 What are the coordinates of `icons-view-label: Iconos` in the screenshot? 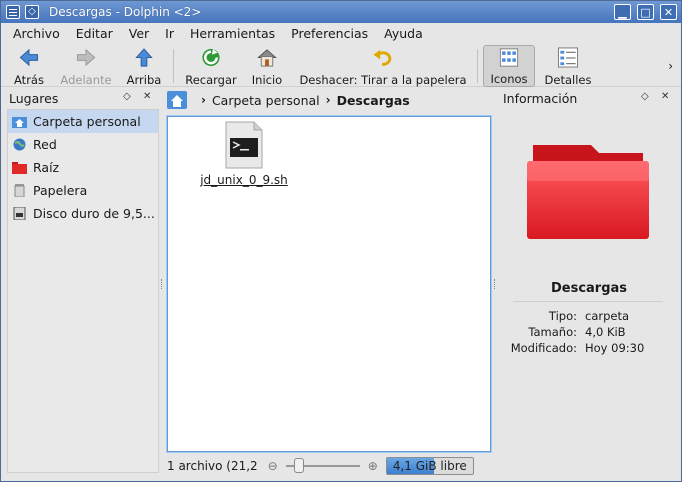 It's located at (509, 79).